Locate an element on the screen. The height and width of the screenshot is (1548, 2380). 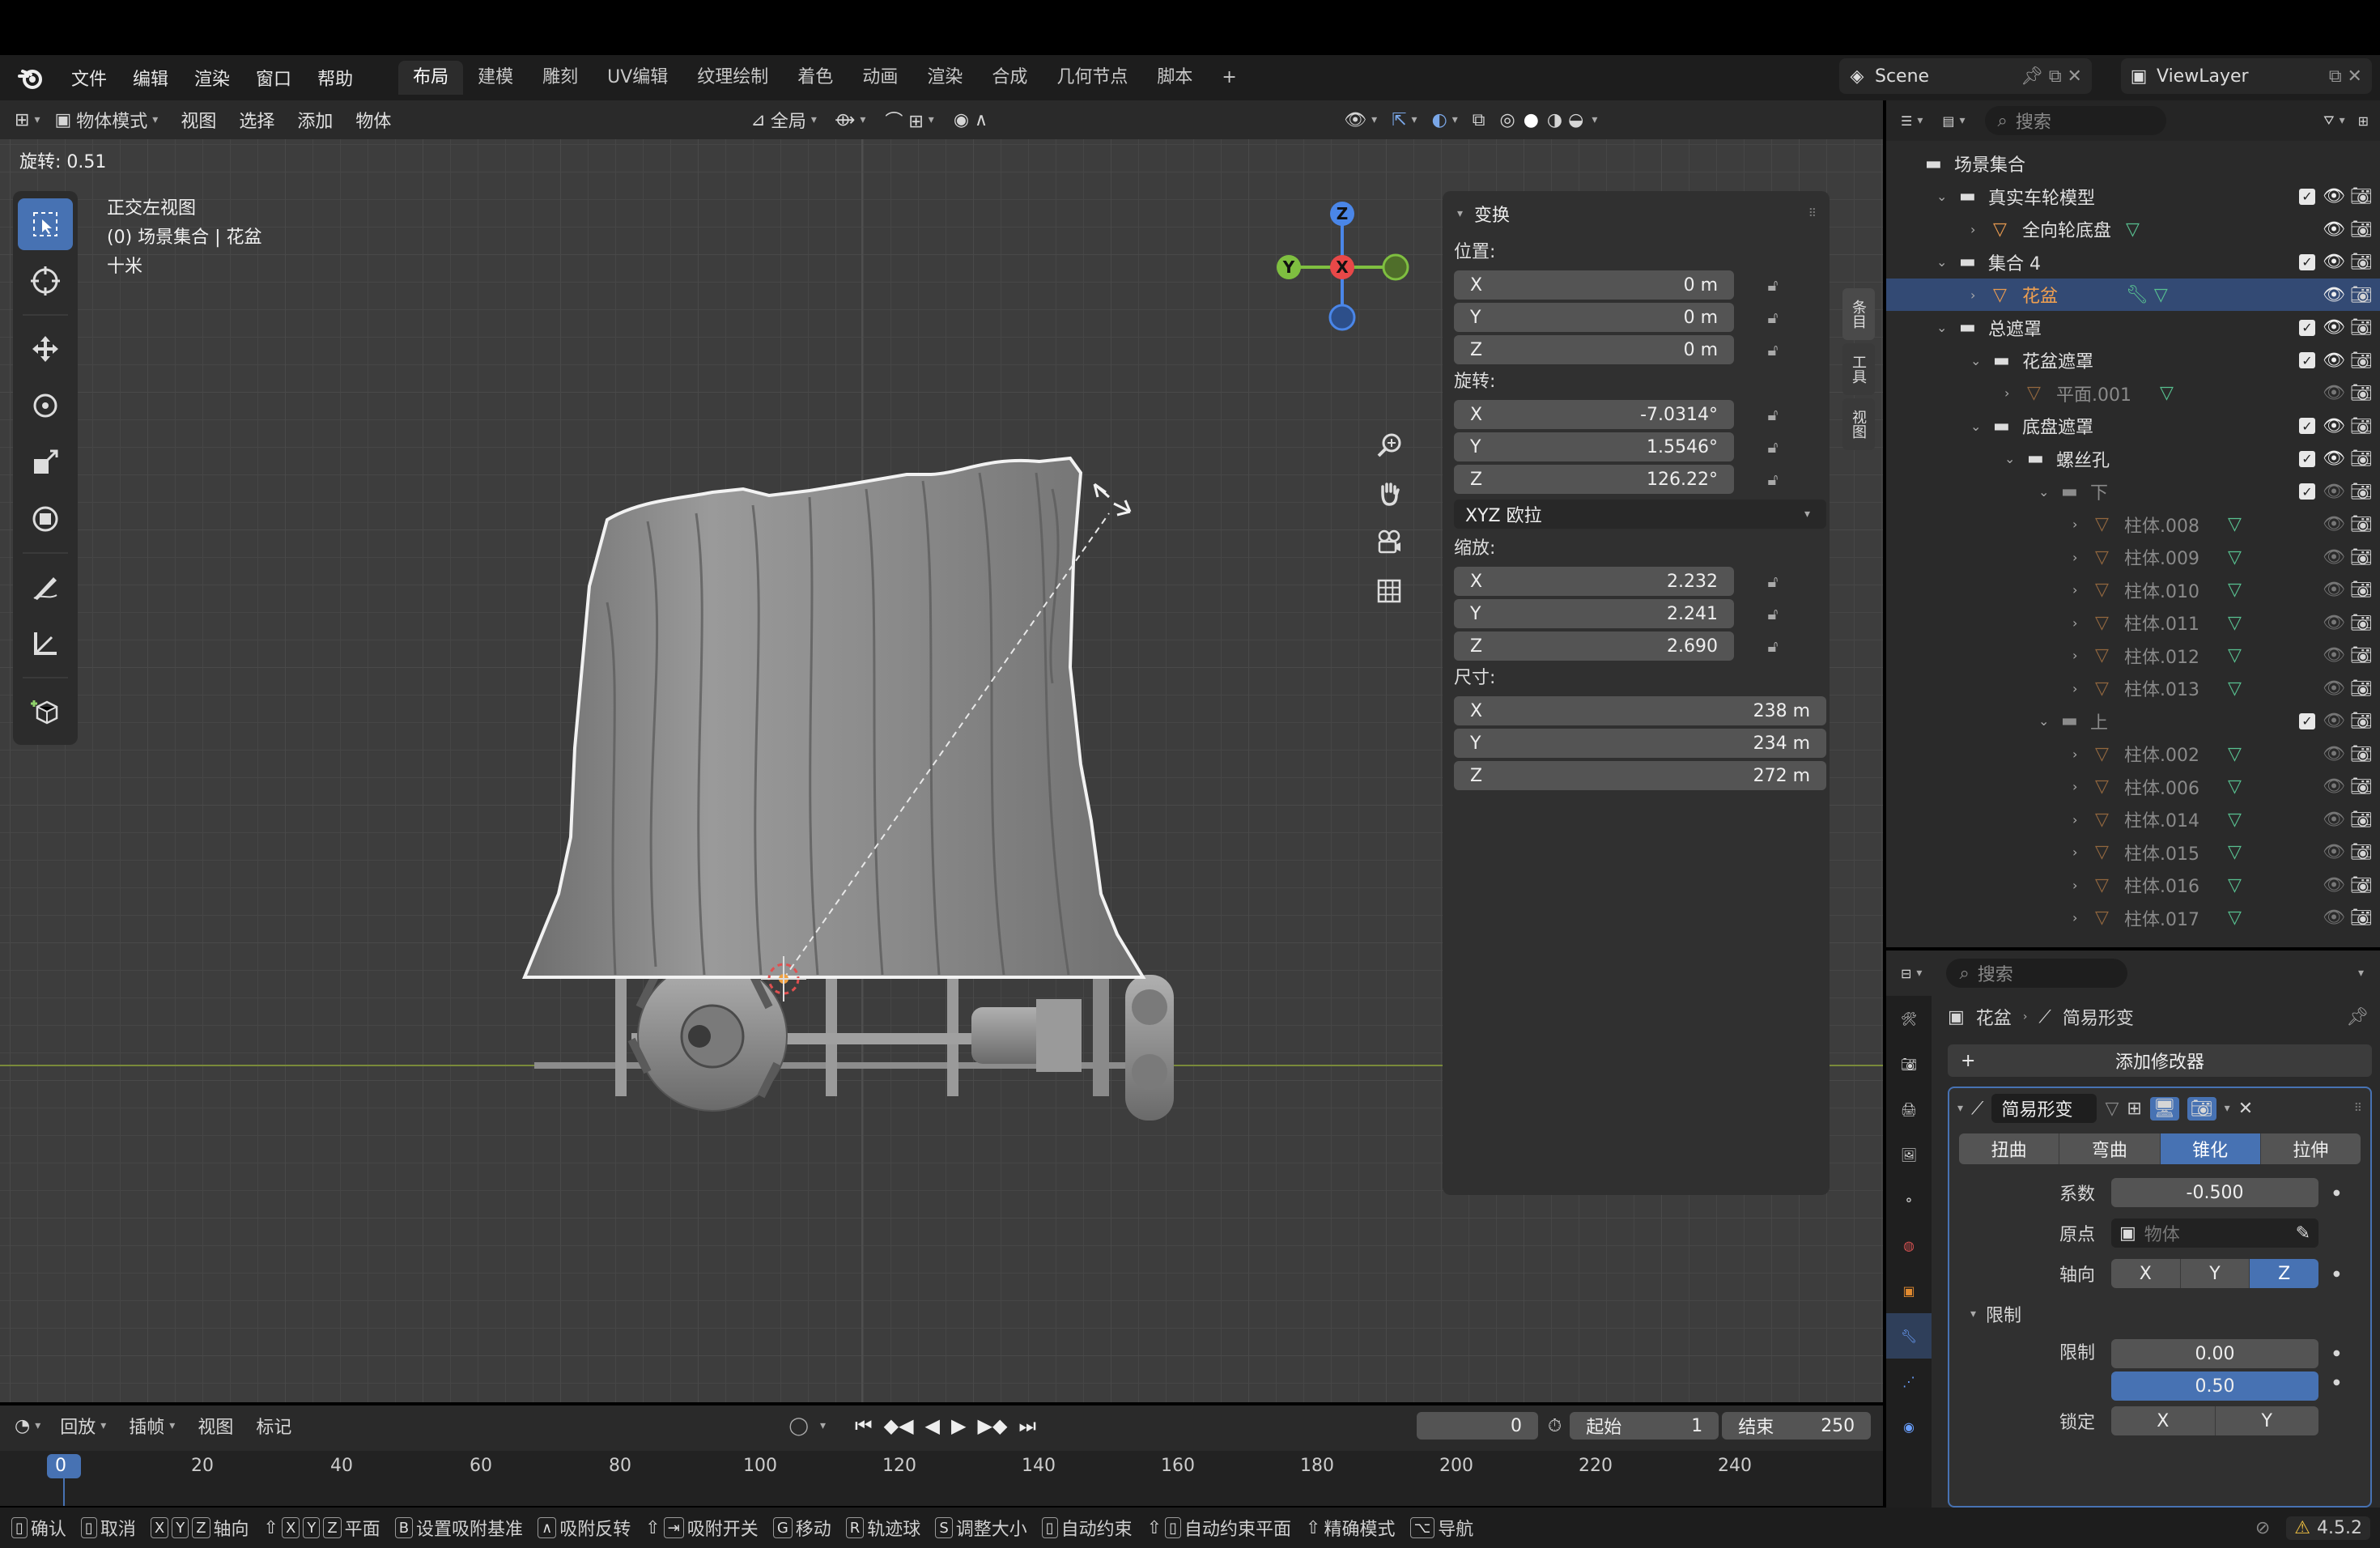
outliner-row: › ▽ 花盆 🔧︎ ▽ 👁︎ 📷︎ is located at coordinates (2133, 295).